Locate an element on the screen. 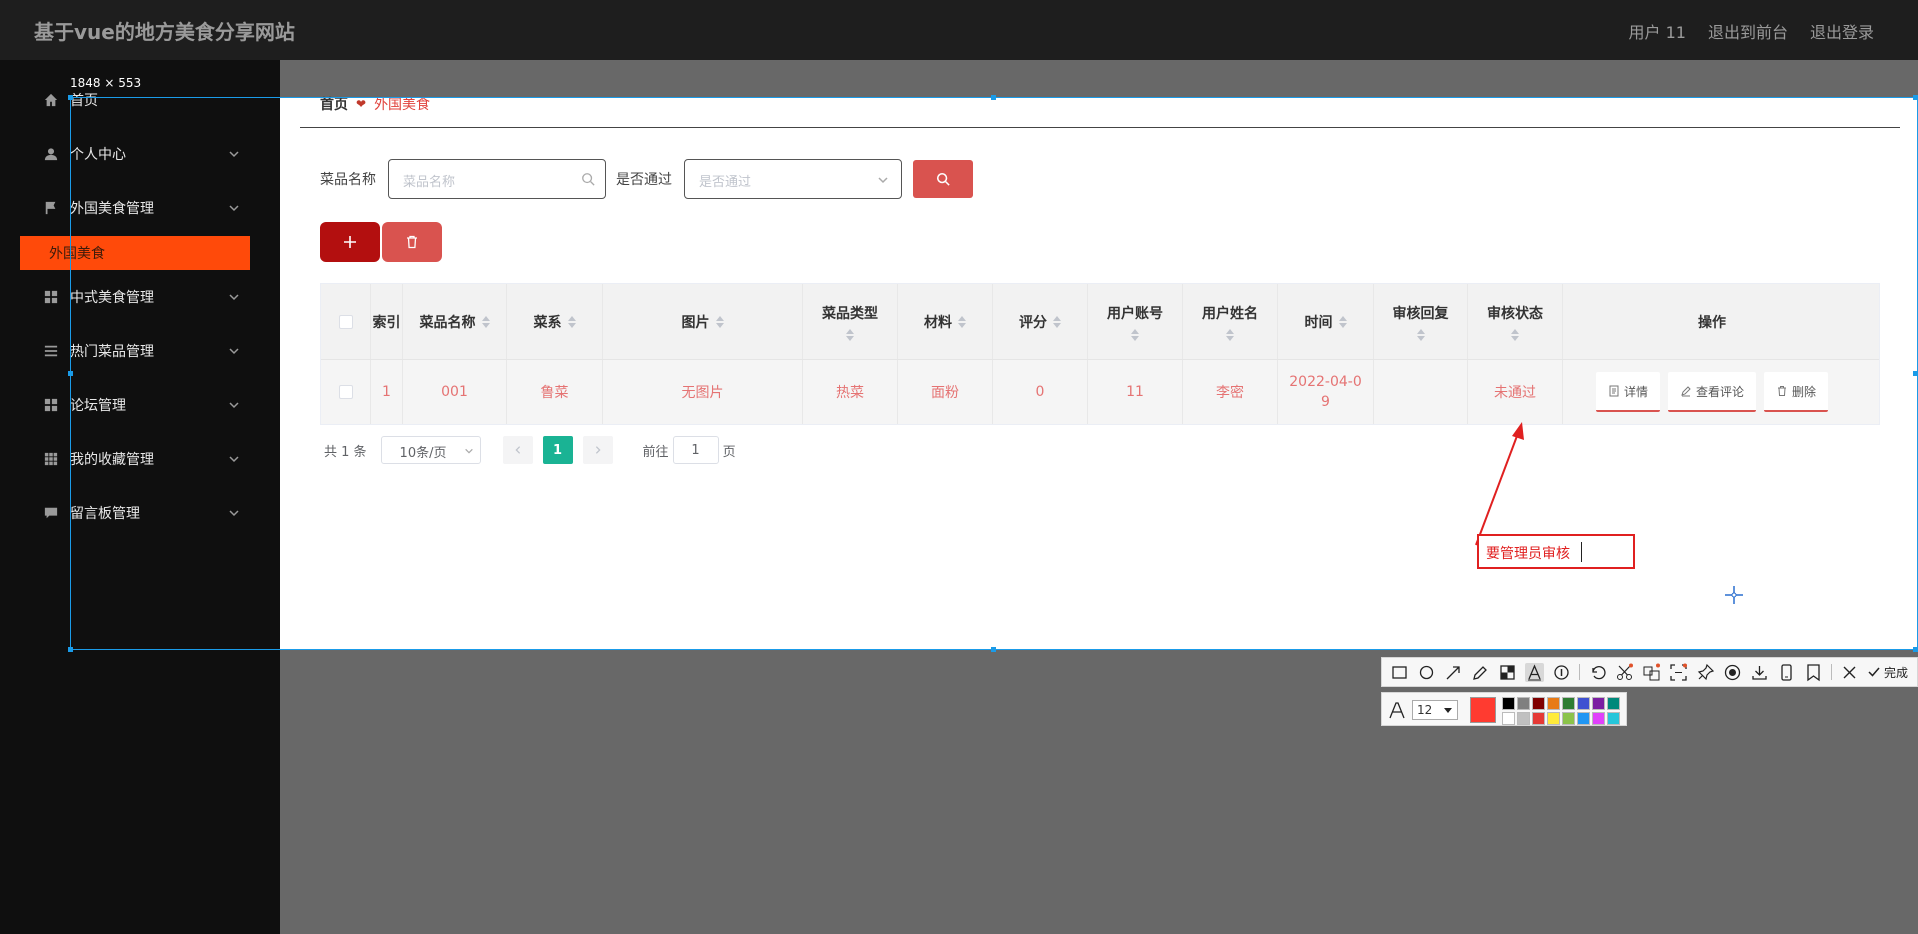 The height and width of the screenshot is (934, 1918). col-account: 用户账号 is located at coordinates (1135, 321).